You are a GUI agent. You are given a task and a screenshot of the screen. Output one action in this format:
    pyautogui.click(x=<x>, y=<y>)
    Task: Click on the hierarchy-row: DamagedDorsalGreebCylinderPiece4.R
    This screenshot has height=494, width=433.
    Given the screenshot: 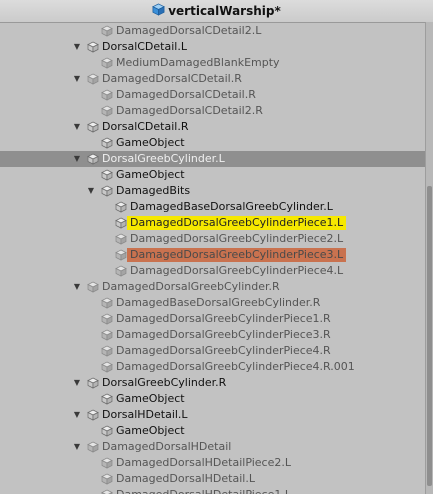 What is the action you would take?
    pyautogui.click(x=213, y=351)
    